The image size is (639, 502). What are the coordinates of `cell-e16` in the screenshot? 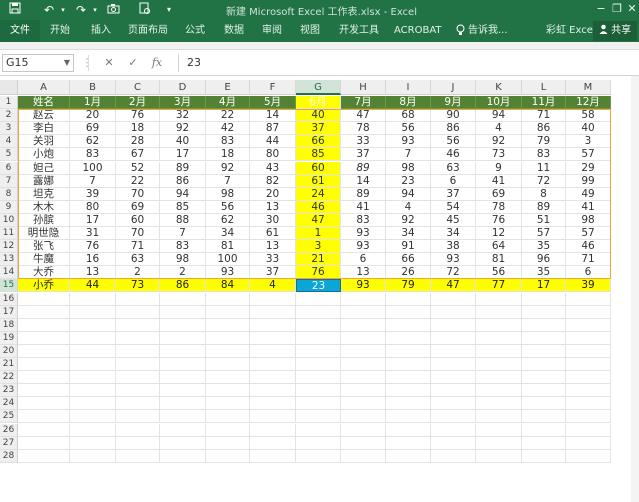 It's located at (228, 299).